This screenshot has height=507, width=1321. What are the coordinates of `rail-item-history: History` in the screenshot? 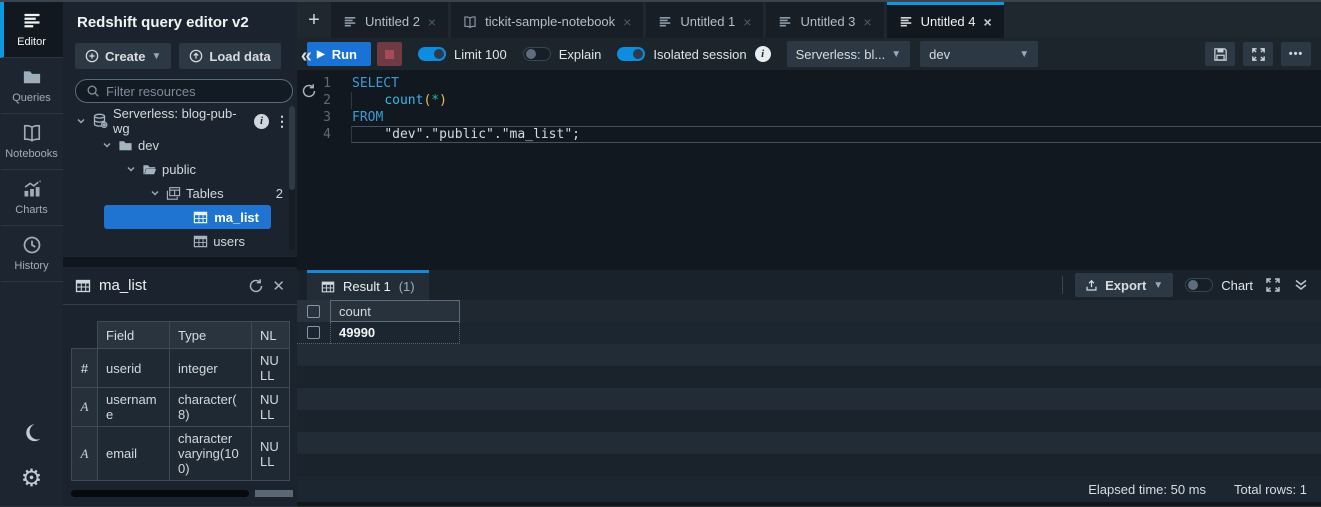 It's located at (31, 254).